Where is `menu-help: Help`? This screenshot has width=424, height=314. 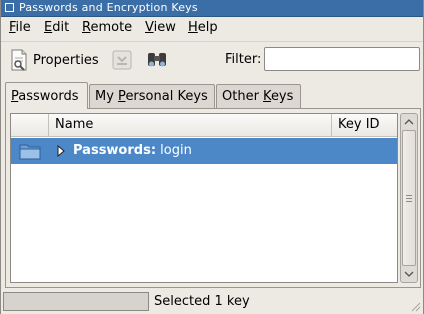
menu-help: Help is located at coordinates (203, 27).